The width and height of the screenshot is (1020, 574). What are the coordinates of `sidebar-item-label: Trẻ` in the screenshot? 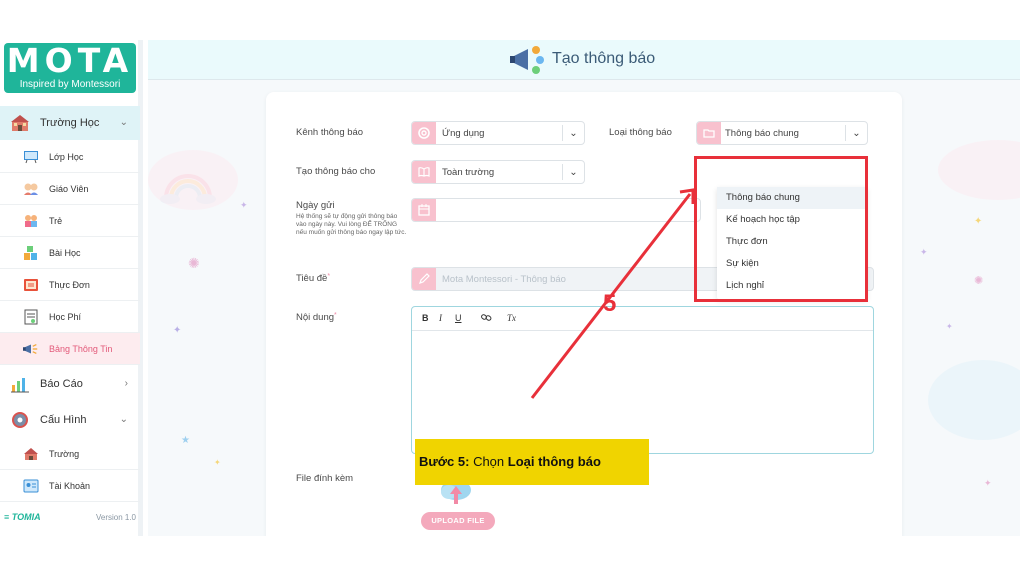 It's located at (56, 220).